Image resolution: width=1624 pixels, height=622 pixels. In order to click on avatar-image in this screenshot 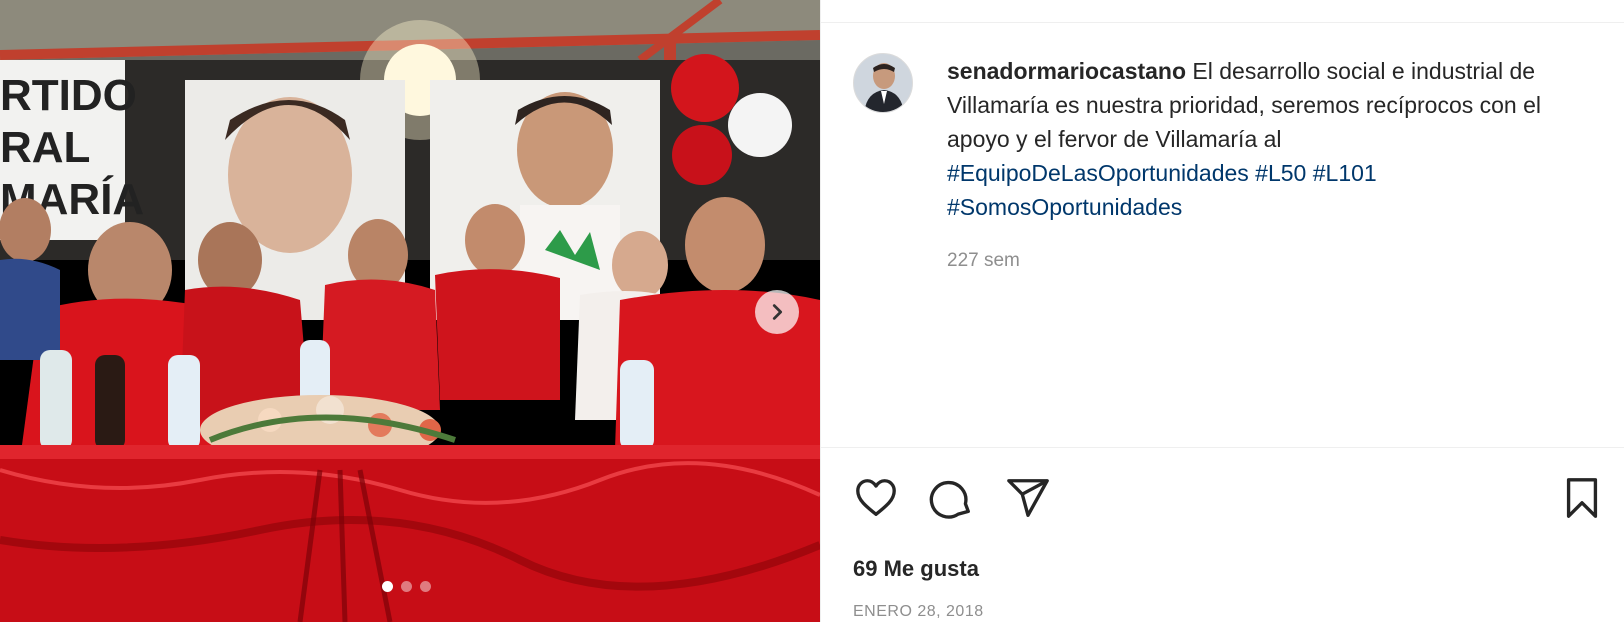, I will do `click(883, 83)`.